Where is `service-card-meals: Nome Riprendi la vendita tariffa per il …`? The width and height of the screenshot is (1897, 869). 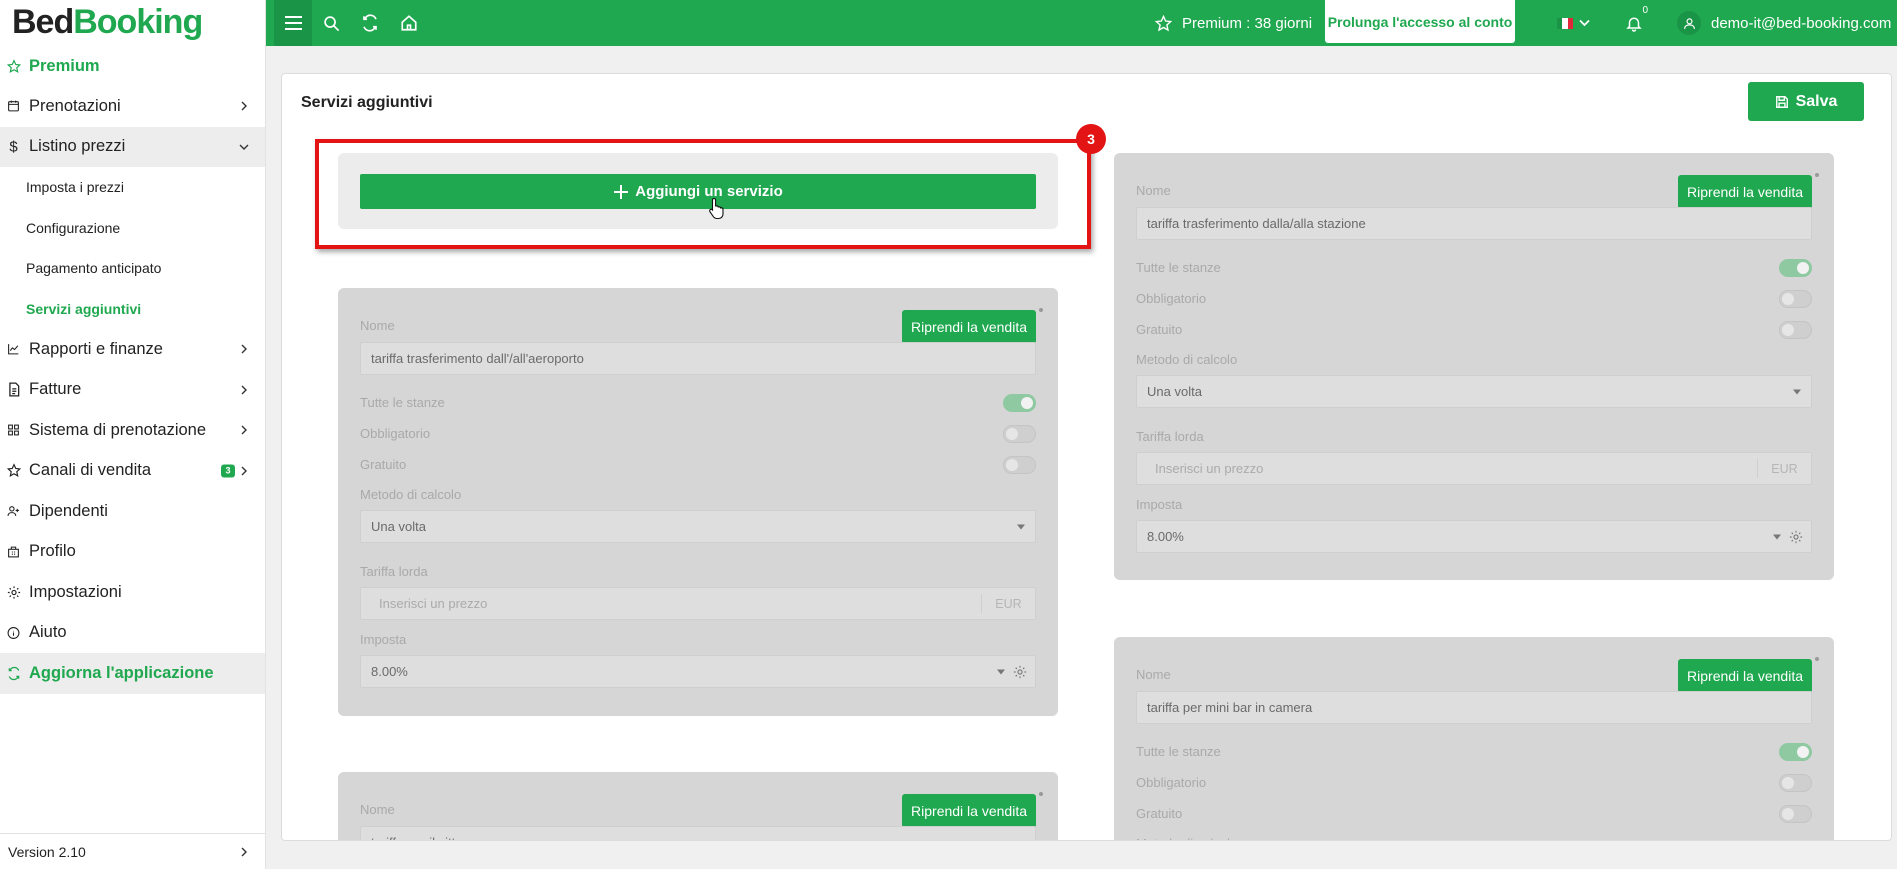
service-card-meals: Nome Riprendi la vendita tariffa per il … is located at coordinates (698, 806).